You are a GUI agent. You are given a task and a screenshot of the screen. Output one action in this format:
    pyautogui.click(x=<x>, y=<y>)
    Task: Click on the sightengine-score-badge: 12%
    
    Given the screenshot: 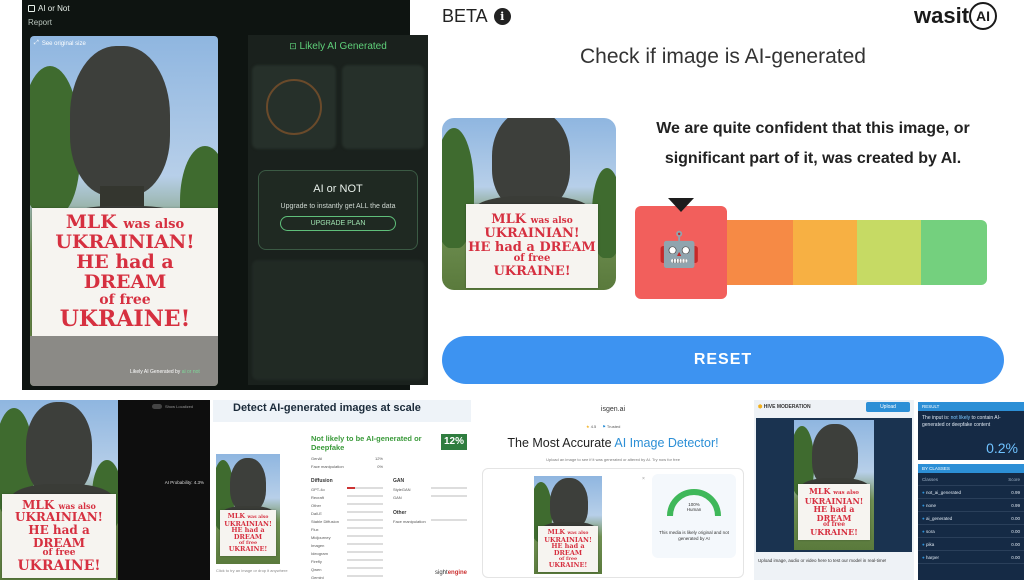 What is the action you would take?
    pyautogui.click(x=454, y=442)
    